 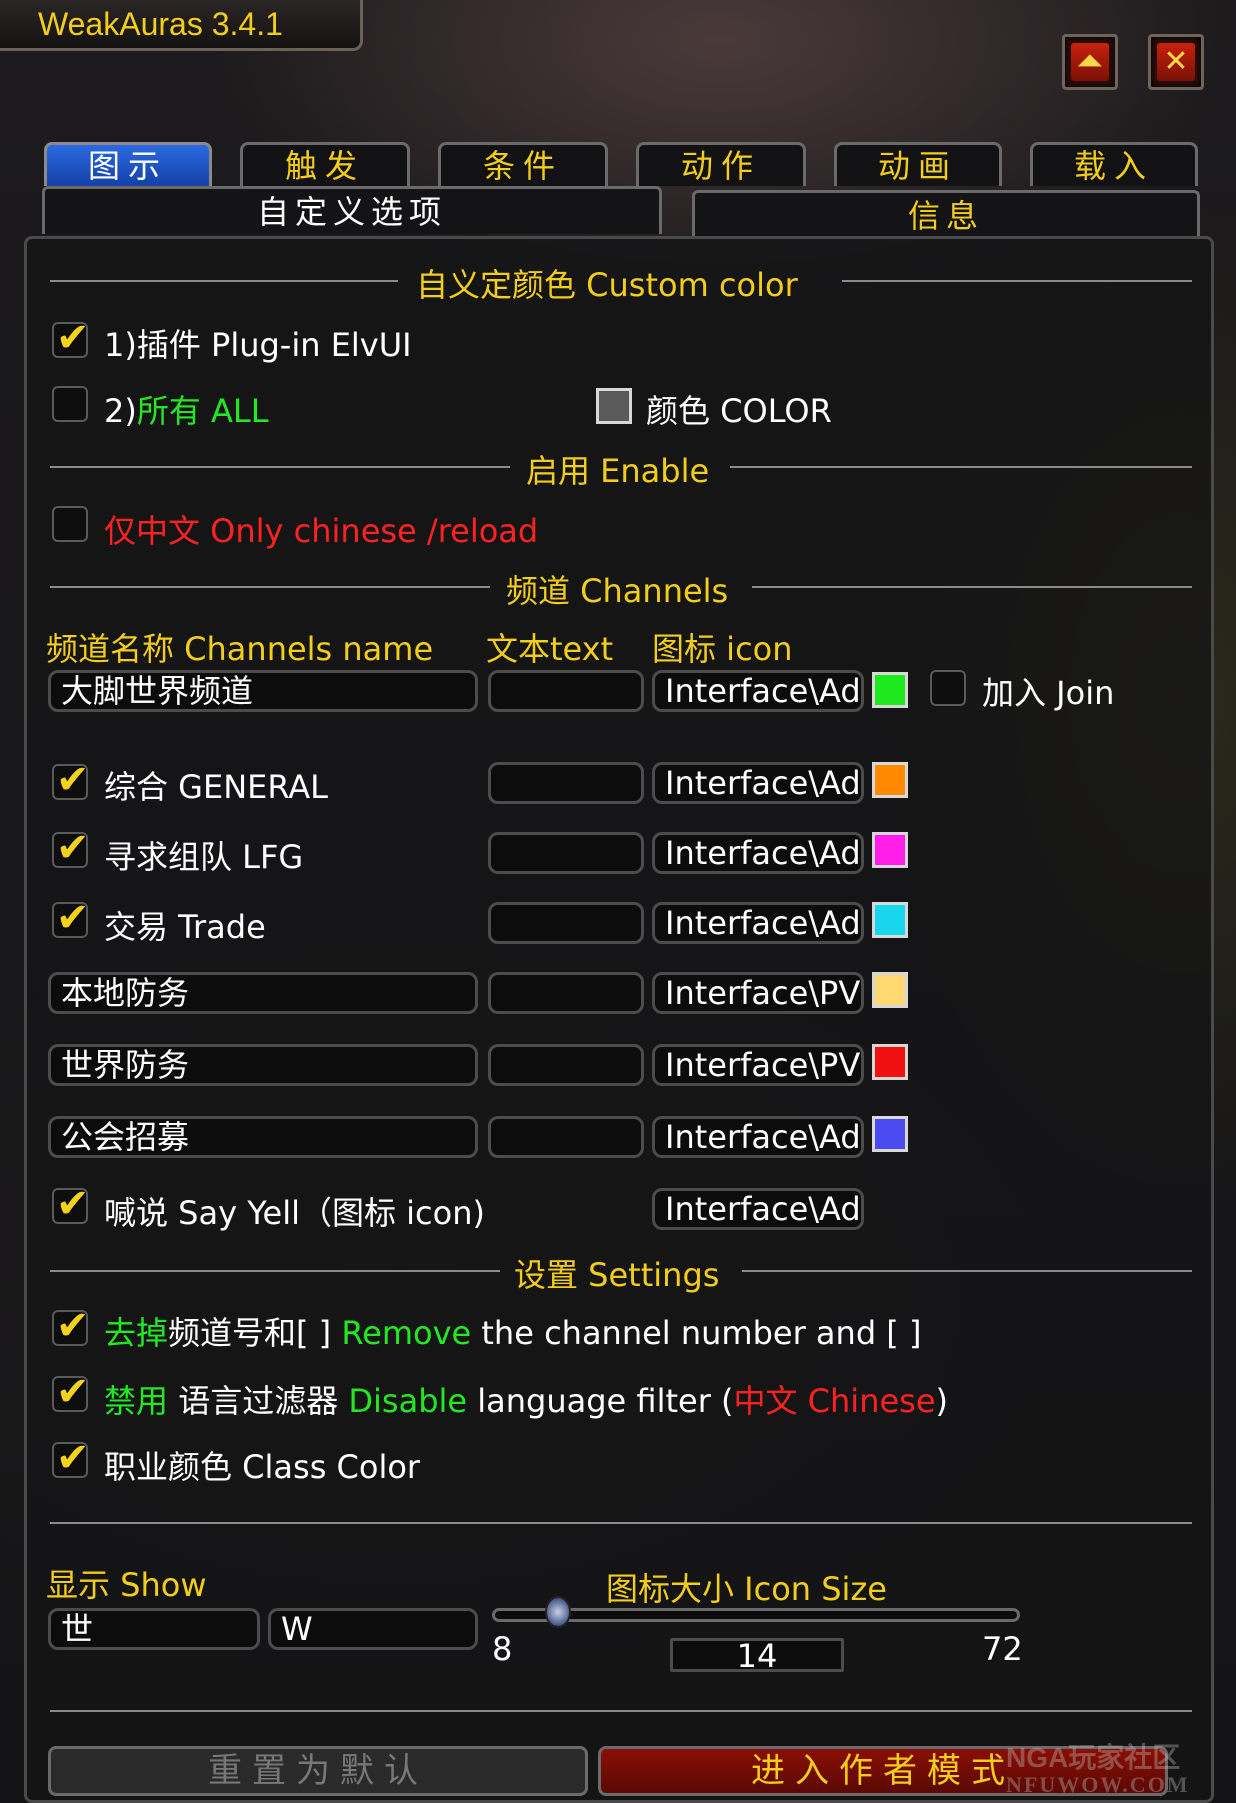 I want to click on tab-trigger: 触发, so click(x=325, y=164).